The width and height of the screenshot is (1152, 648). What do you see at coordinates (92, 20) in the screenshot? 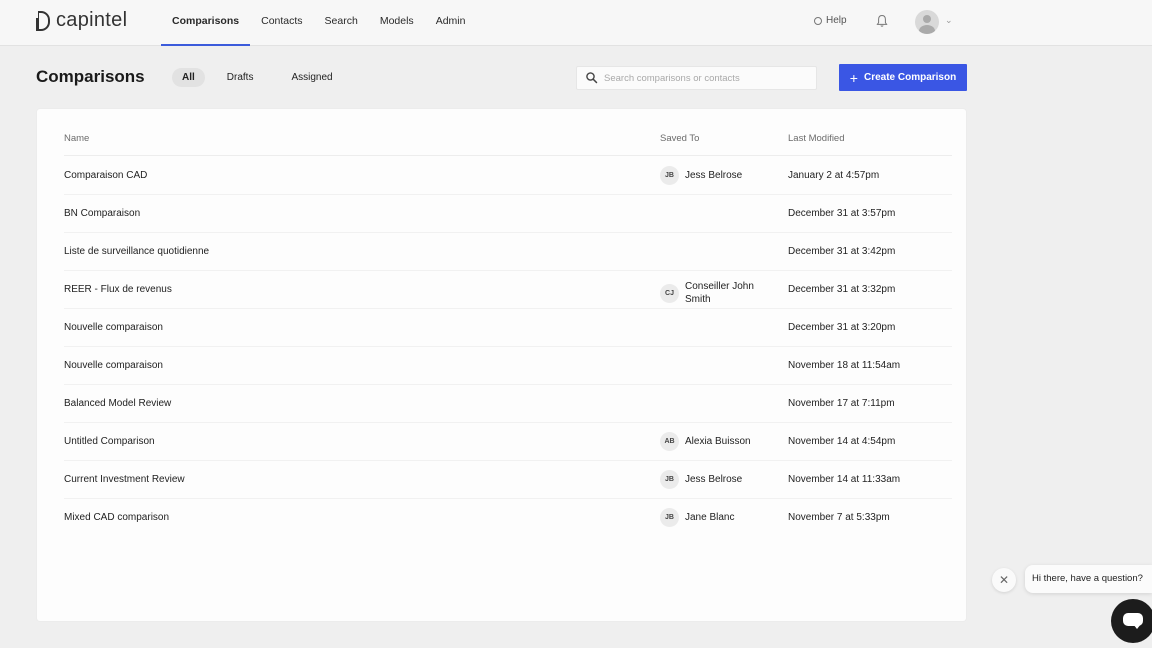
I see `brand-name: capintel` at bounding box center [92, 20].